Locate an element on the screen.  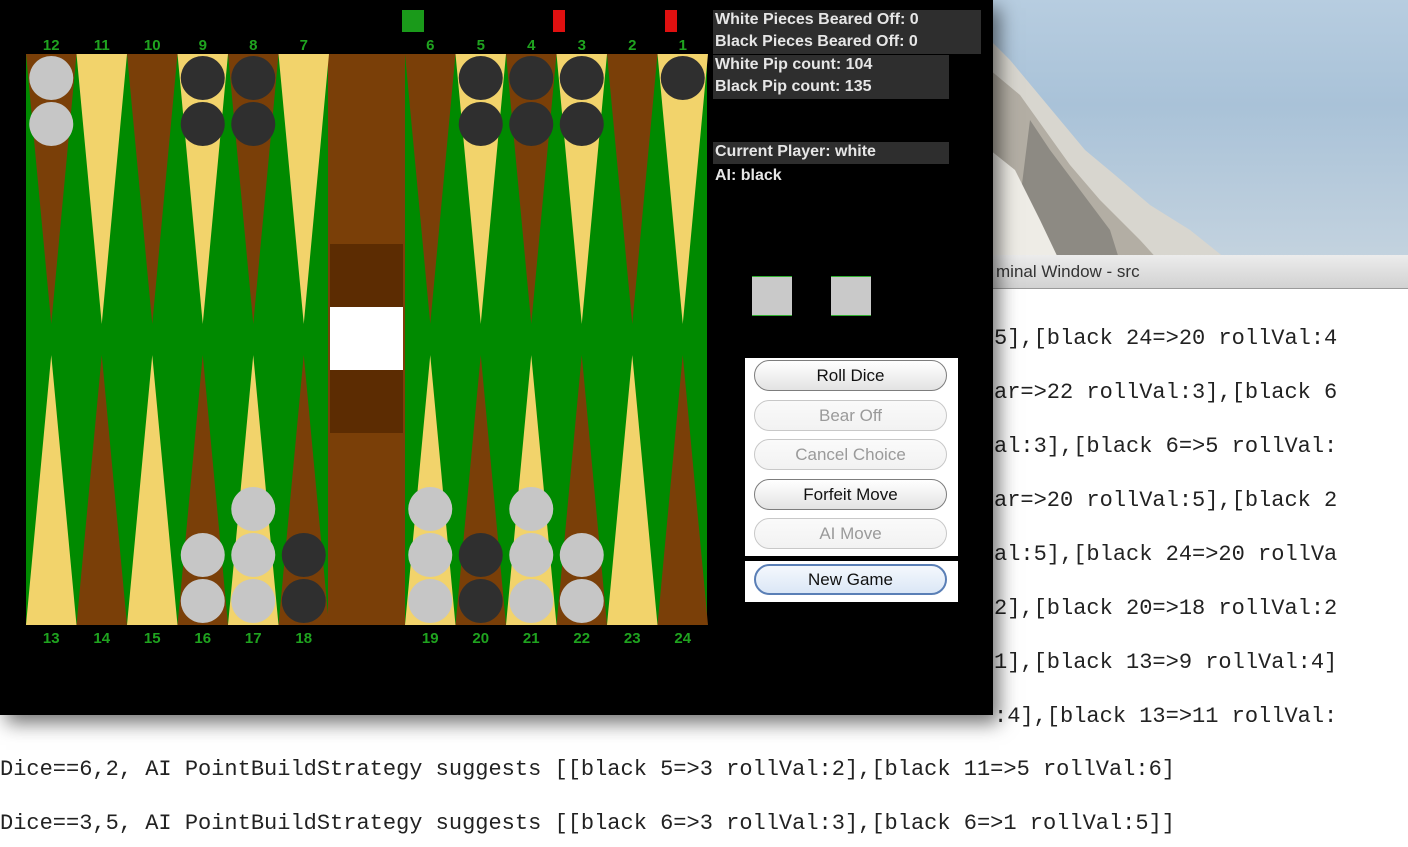
bear-off-button: Bear Off is located at coordinates (850, 415).